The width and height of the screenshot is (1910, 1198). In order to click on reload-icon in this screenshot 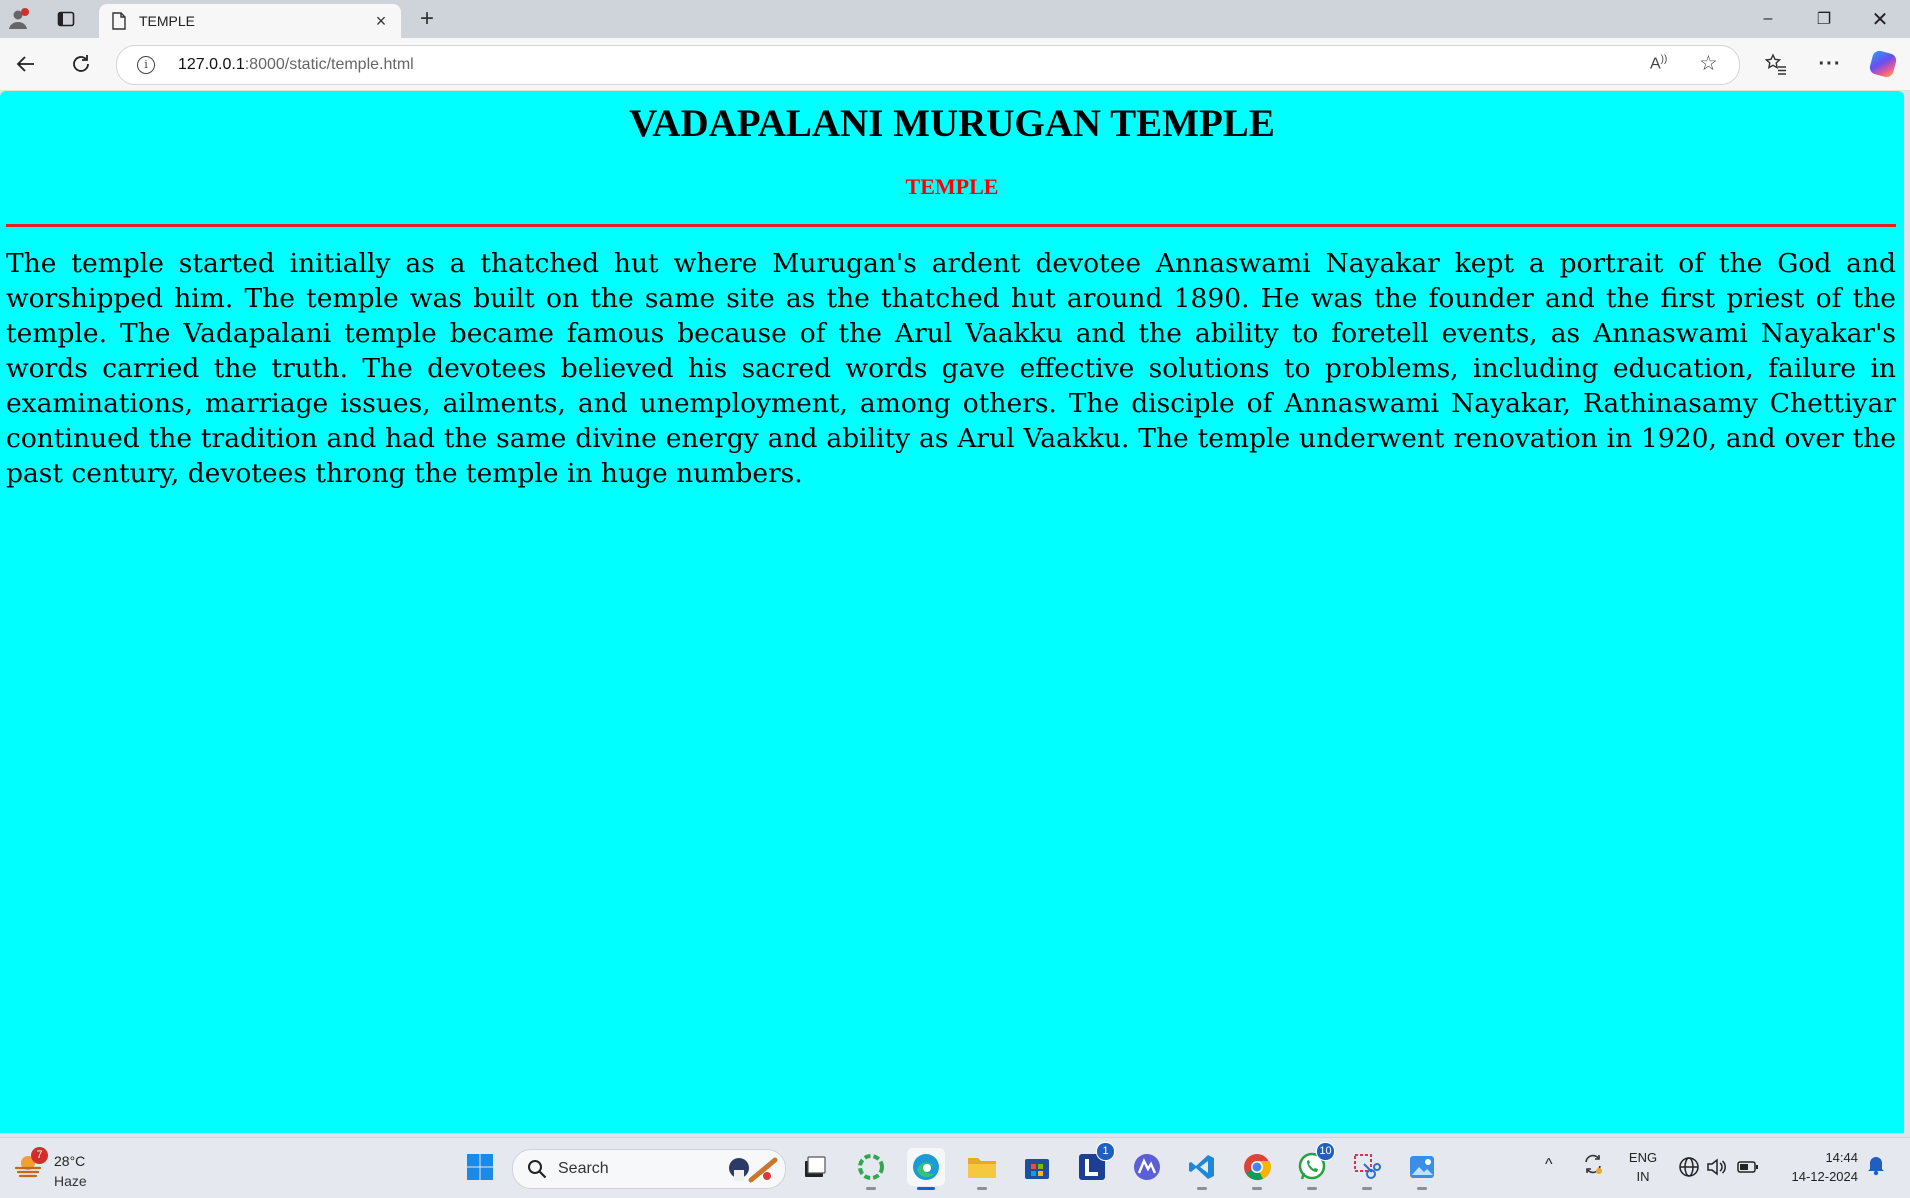, I will do `click(81, 63)`.